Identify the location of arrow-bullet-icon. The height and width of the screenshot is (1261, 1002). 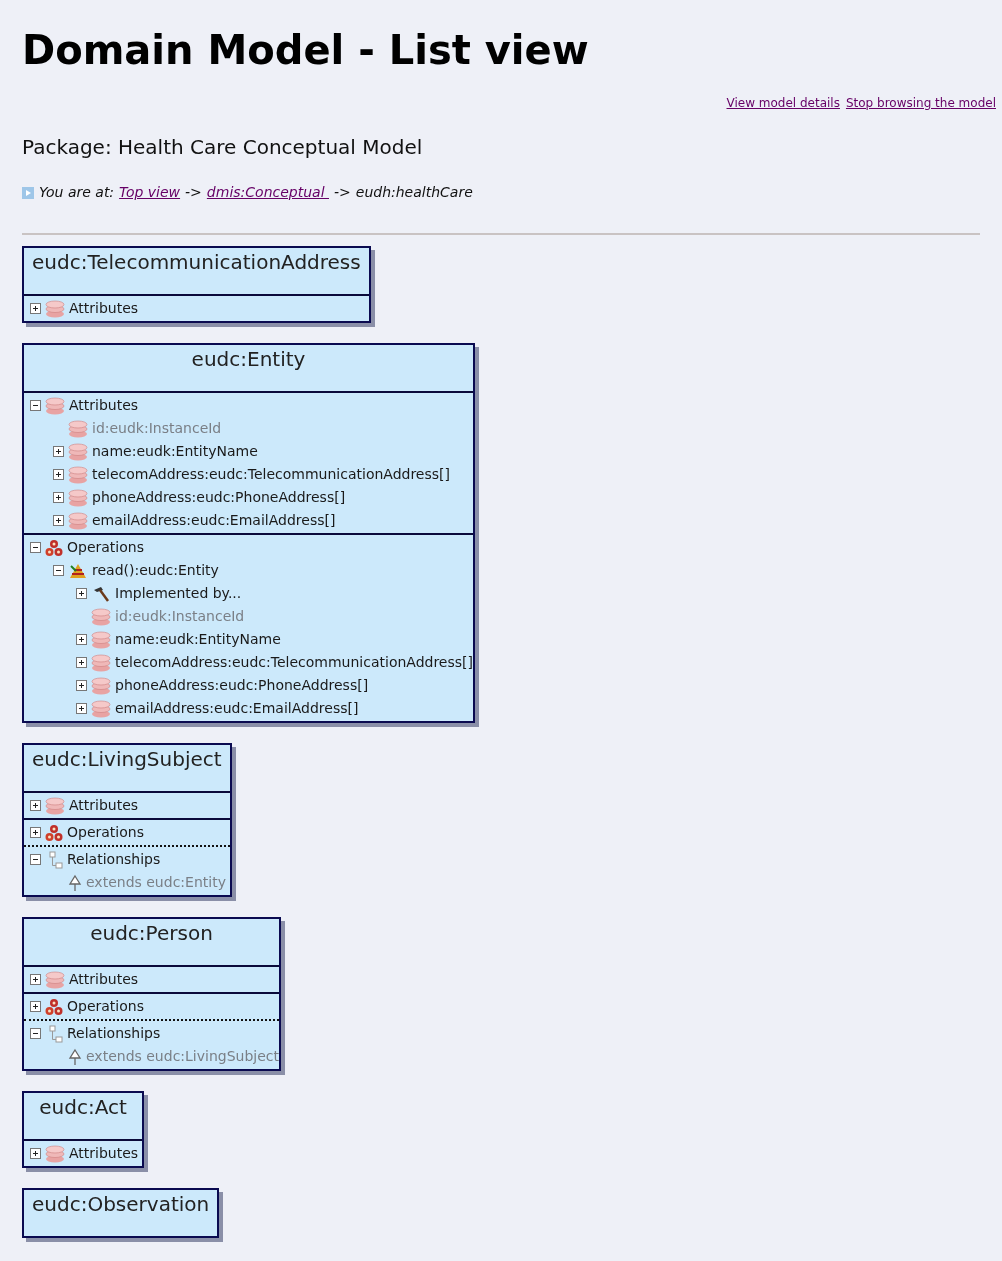
(28, 192).